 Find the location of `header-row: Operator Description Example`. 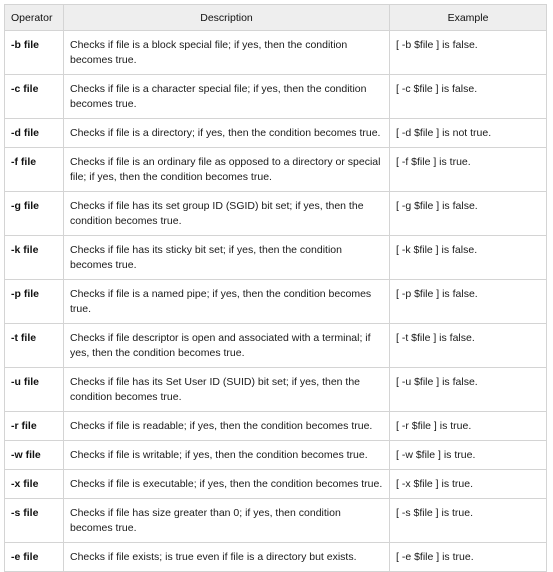

header-row: Operator Description Example is located at coordinates (275, 17).